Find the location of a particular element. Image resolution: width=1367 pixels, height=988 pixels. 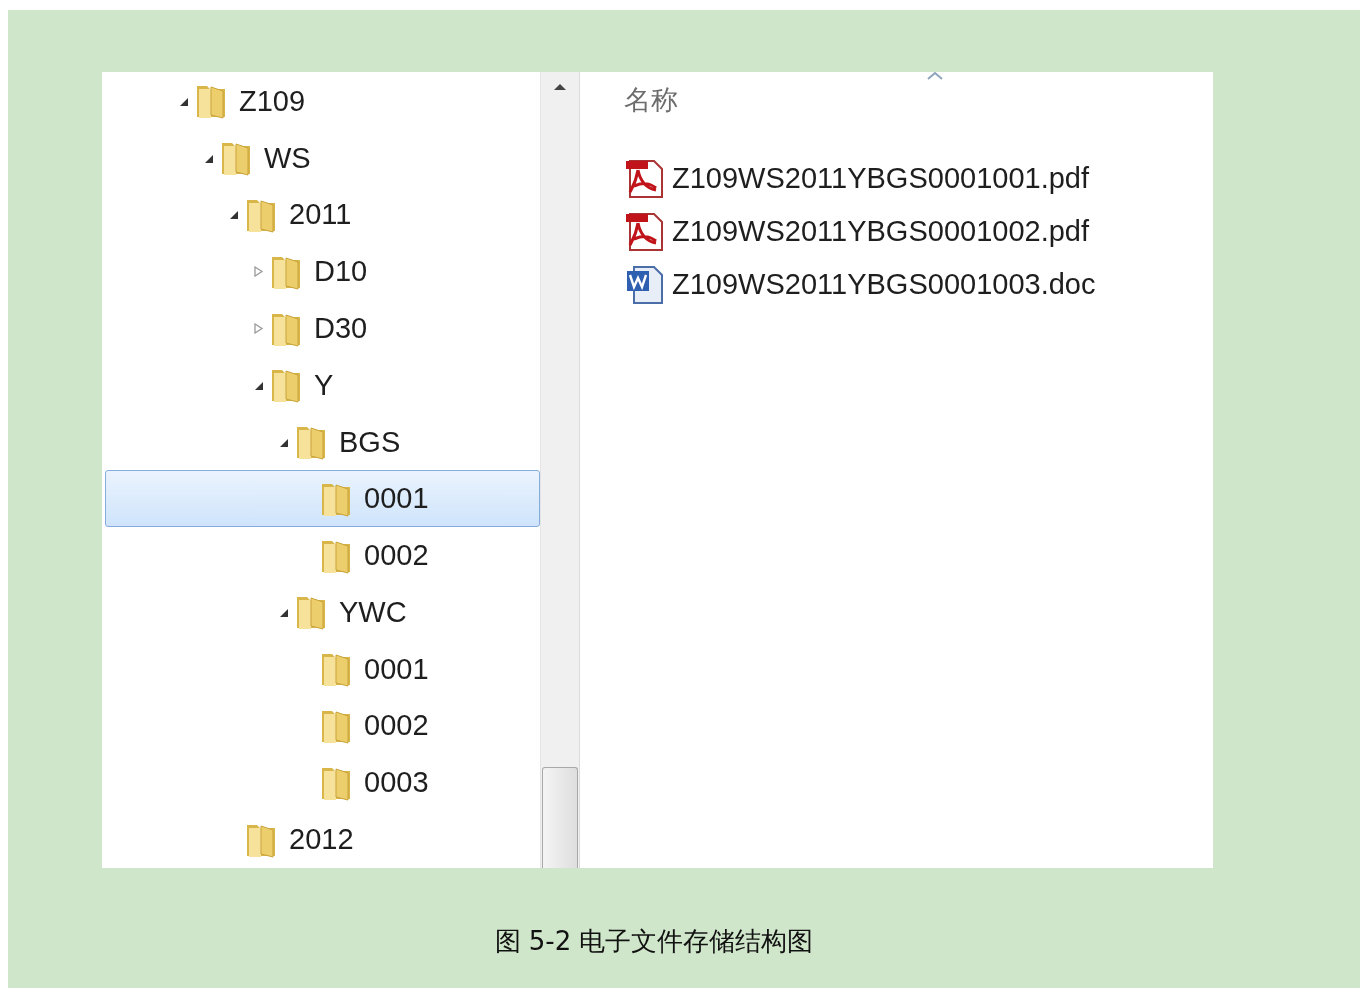

collapse-arrow-icon is located at coordinates (233, 215).